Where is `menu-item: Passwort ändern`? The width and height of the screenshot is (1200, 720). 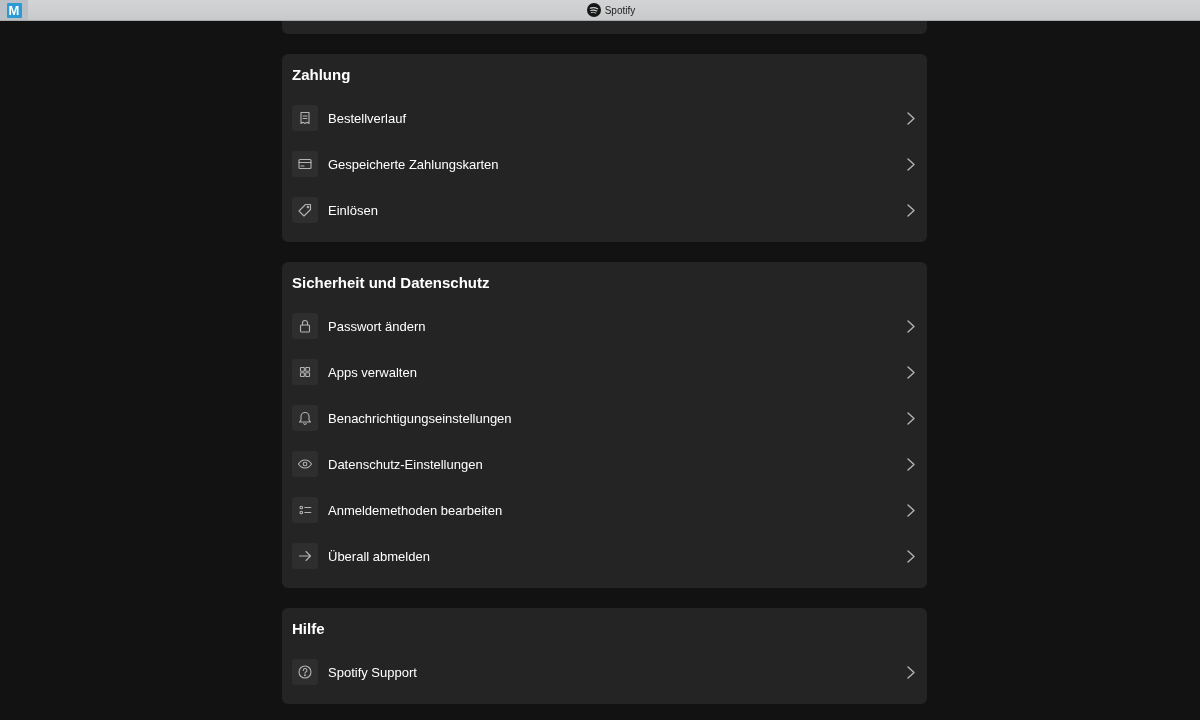
menu-item: Passwort ändern is located at coordinates (604, 326).